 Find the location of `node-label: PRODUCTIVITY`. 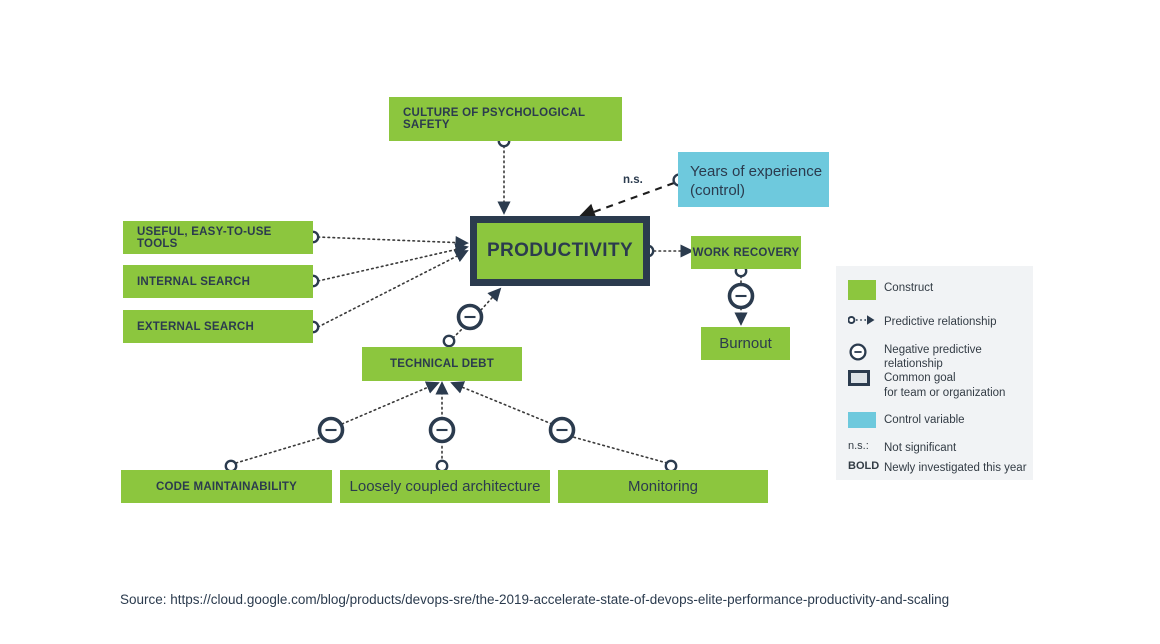

node-label: PRODUCTIVITY is located at coordinates (559, 250).